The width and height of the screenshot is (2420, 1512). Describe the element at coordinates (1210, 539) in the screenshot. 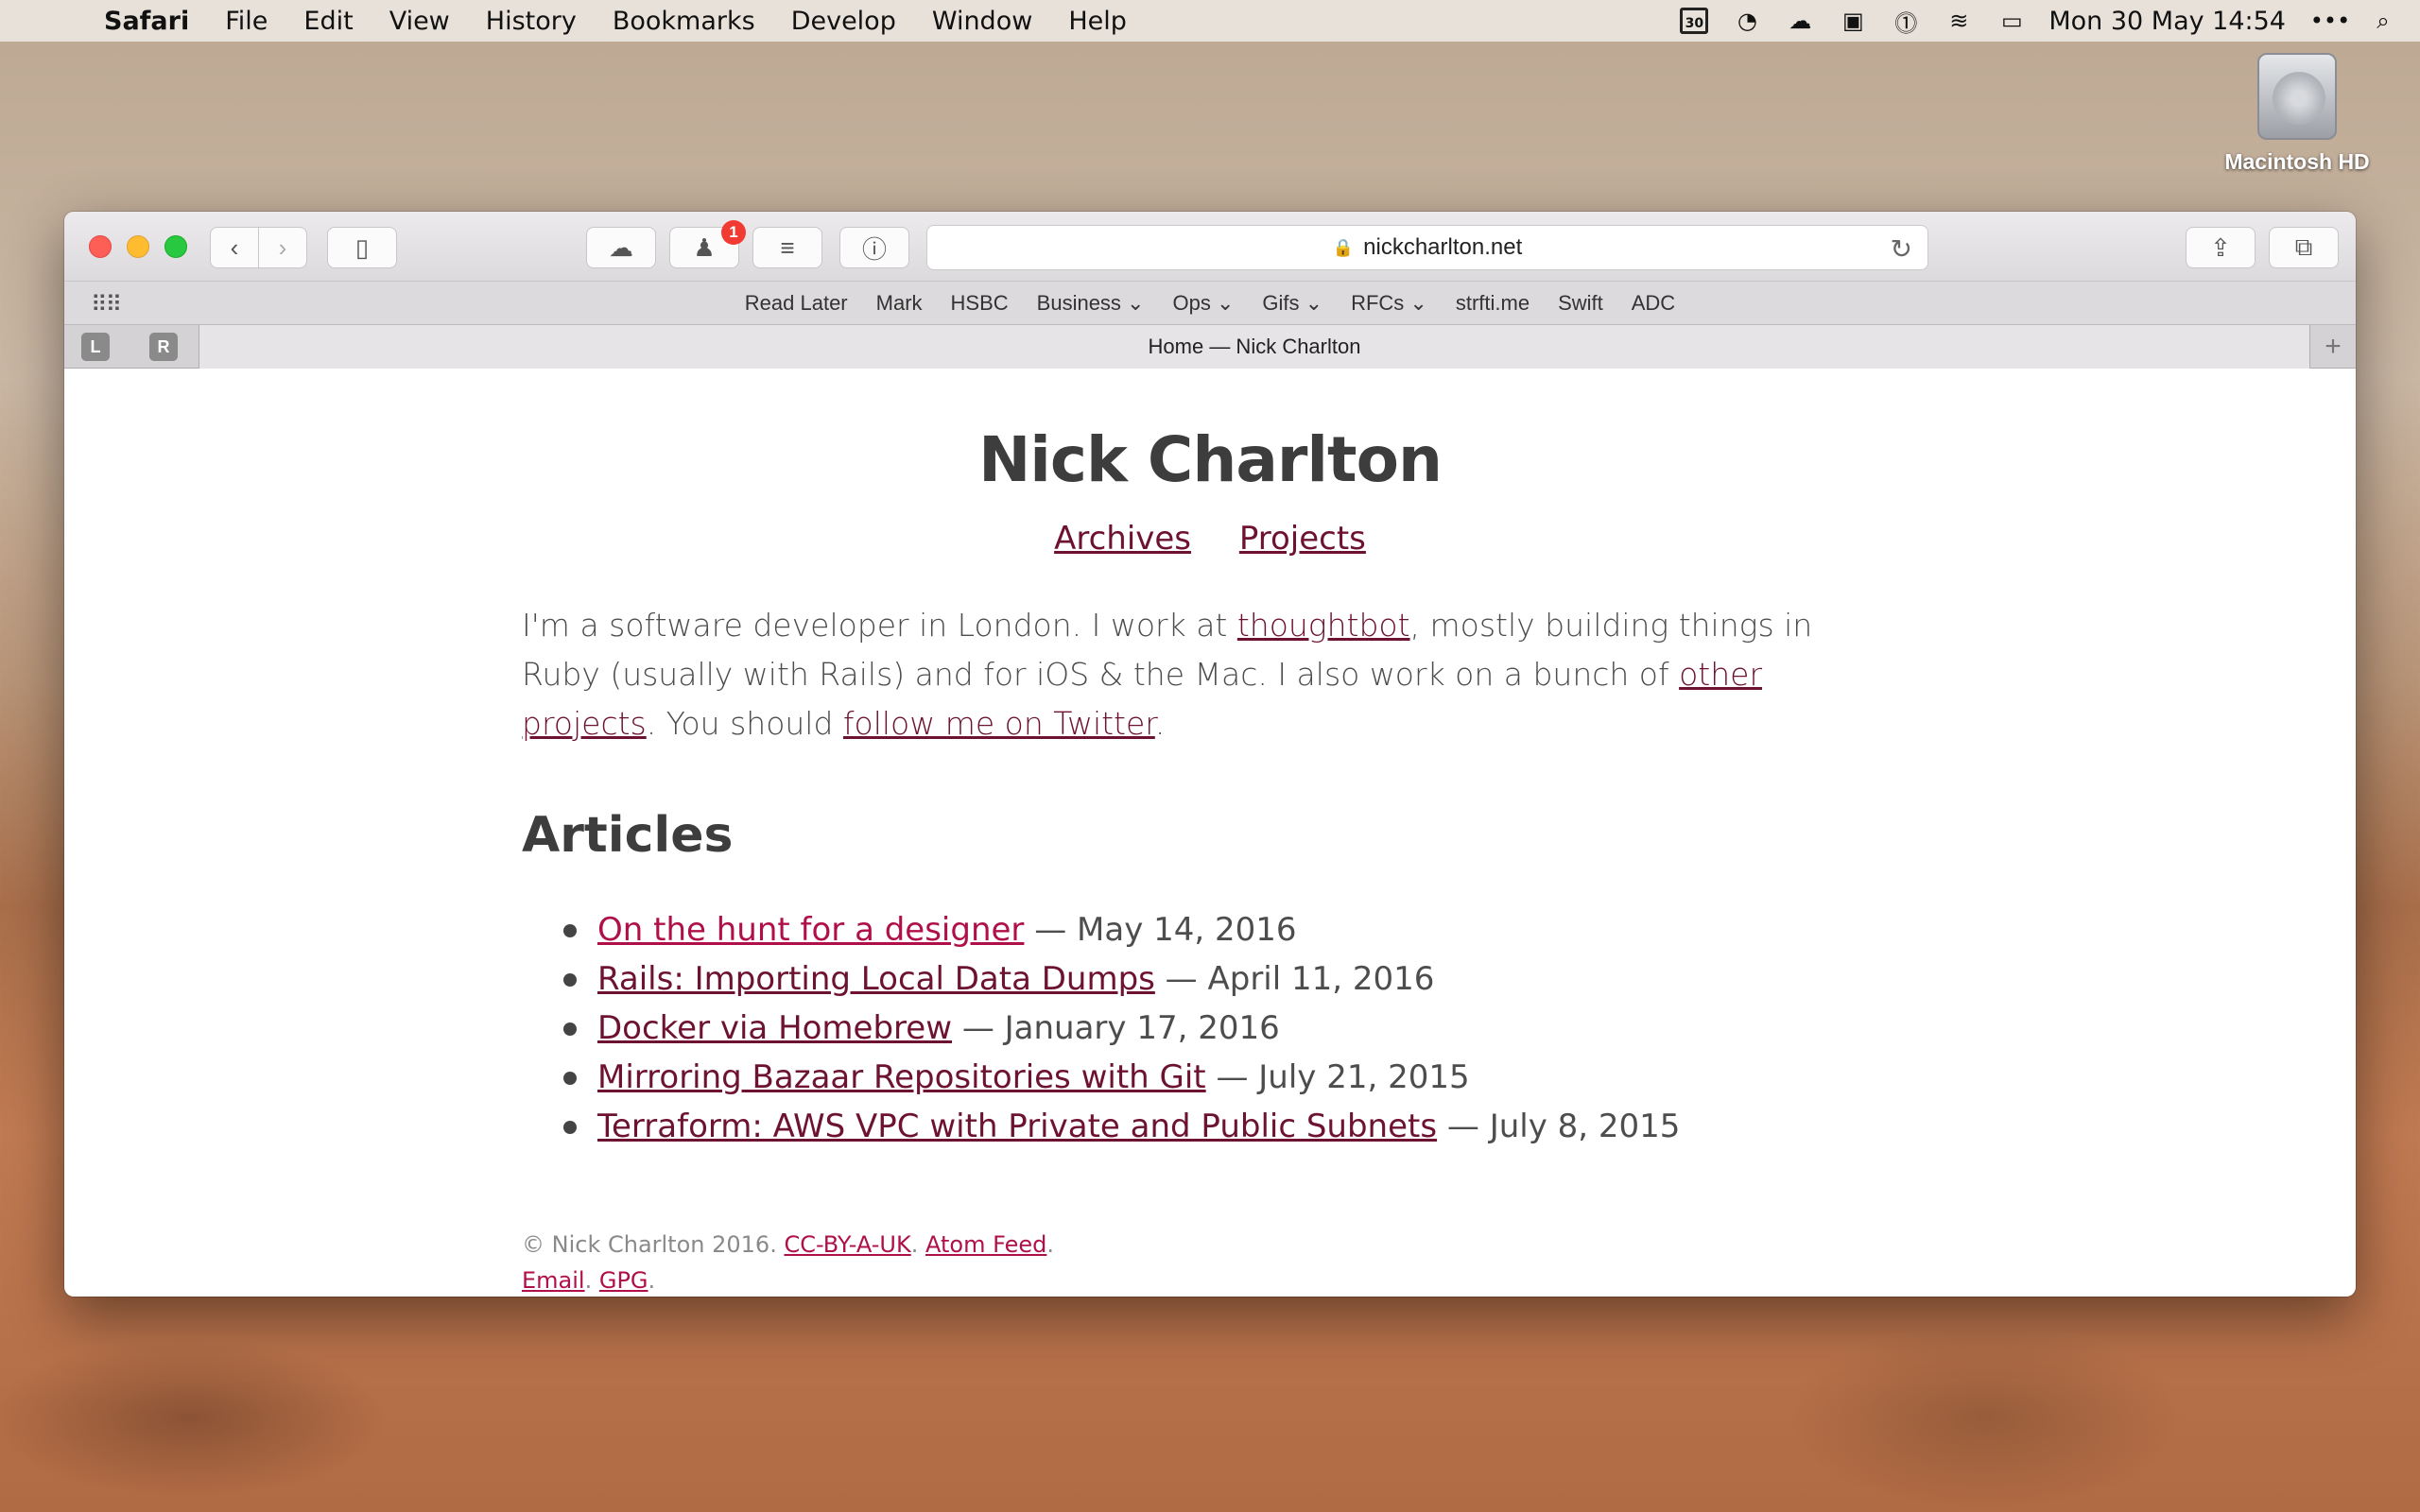

I see `site-nav: Archives Projects` at that location.